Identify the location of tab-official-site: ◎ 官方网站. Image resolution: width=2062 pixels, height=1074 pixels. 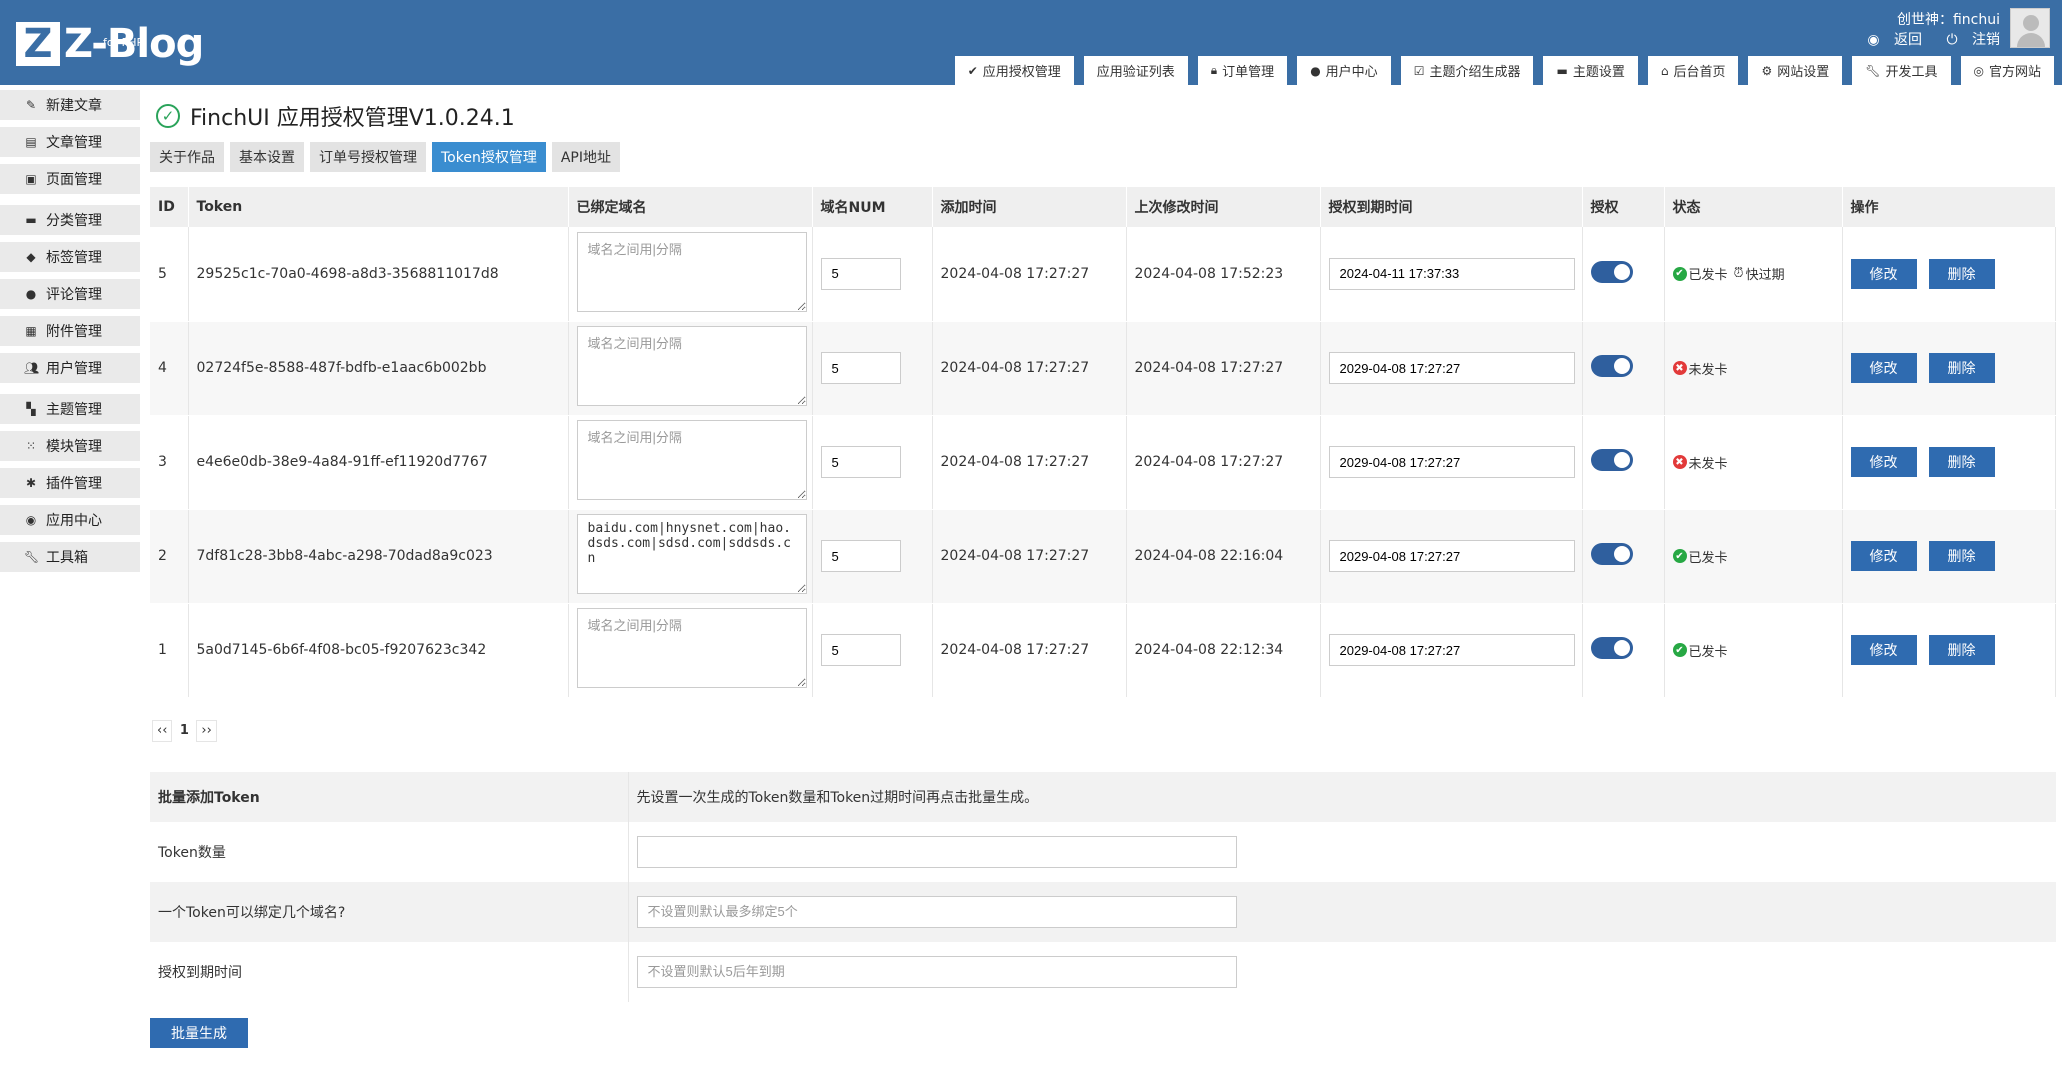
(2007, 70).